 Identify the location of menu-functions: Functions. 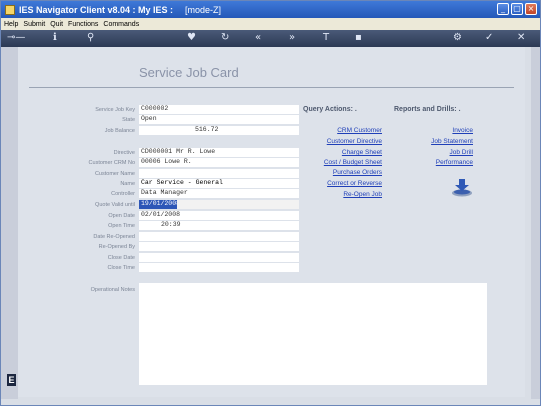
(83, 24).